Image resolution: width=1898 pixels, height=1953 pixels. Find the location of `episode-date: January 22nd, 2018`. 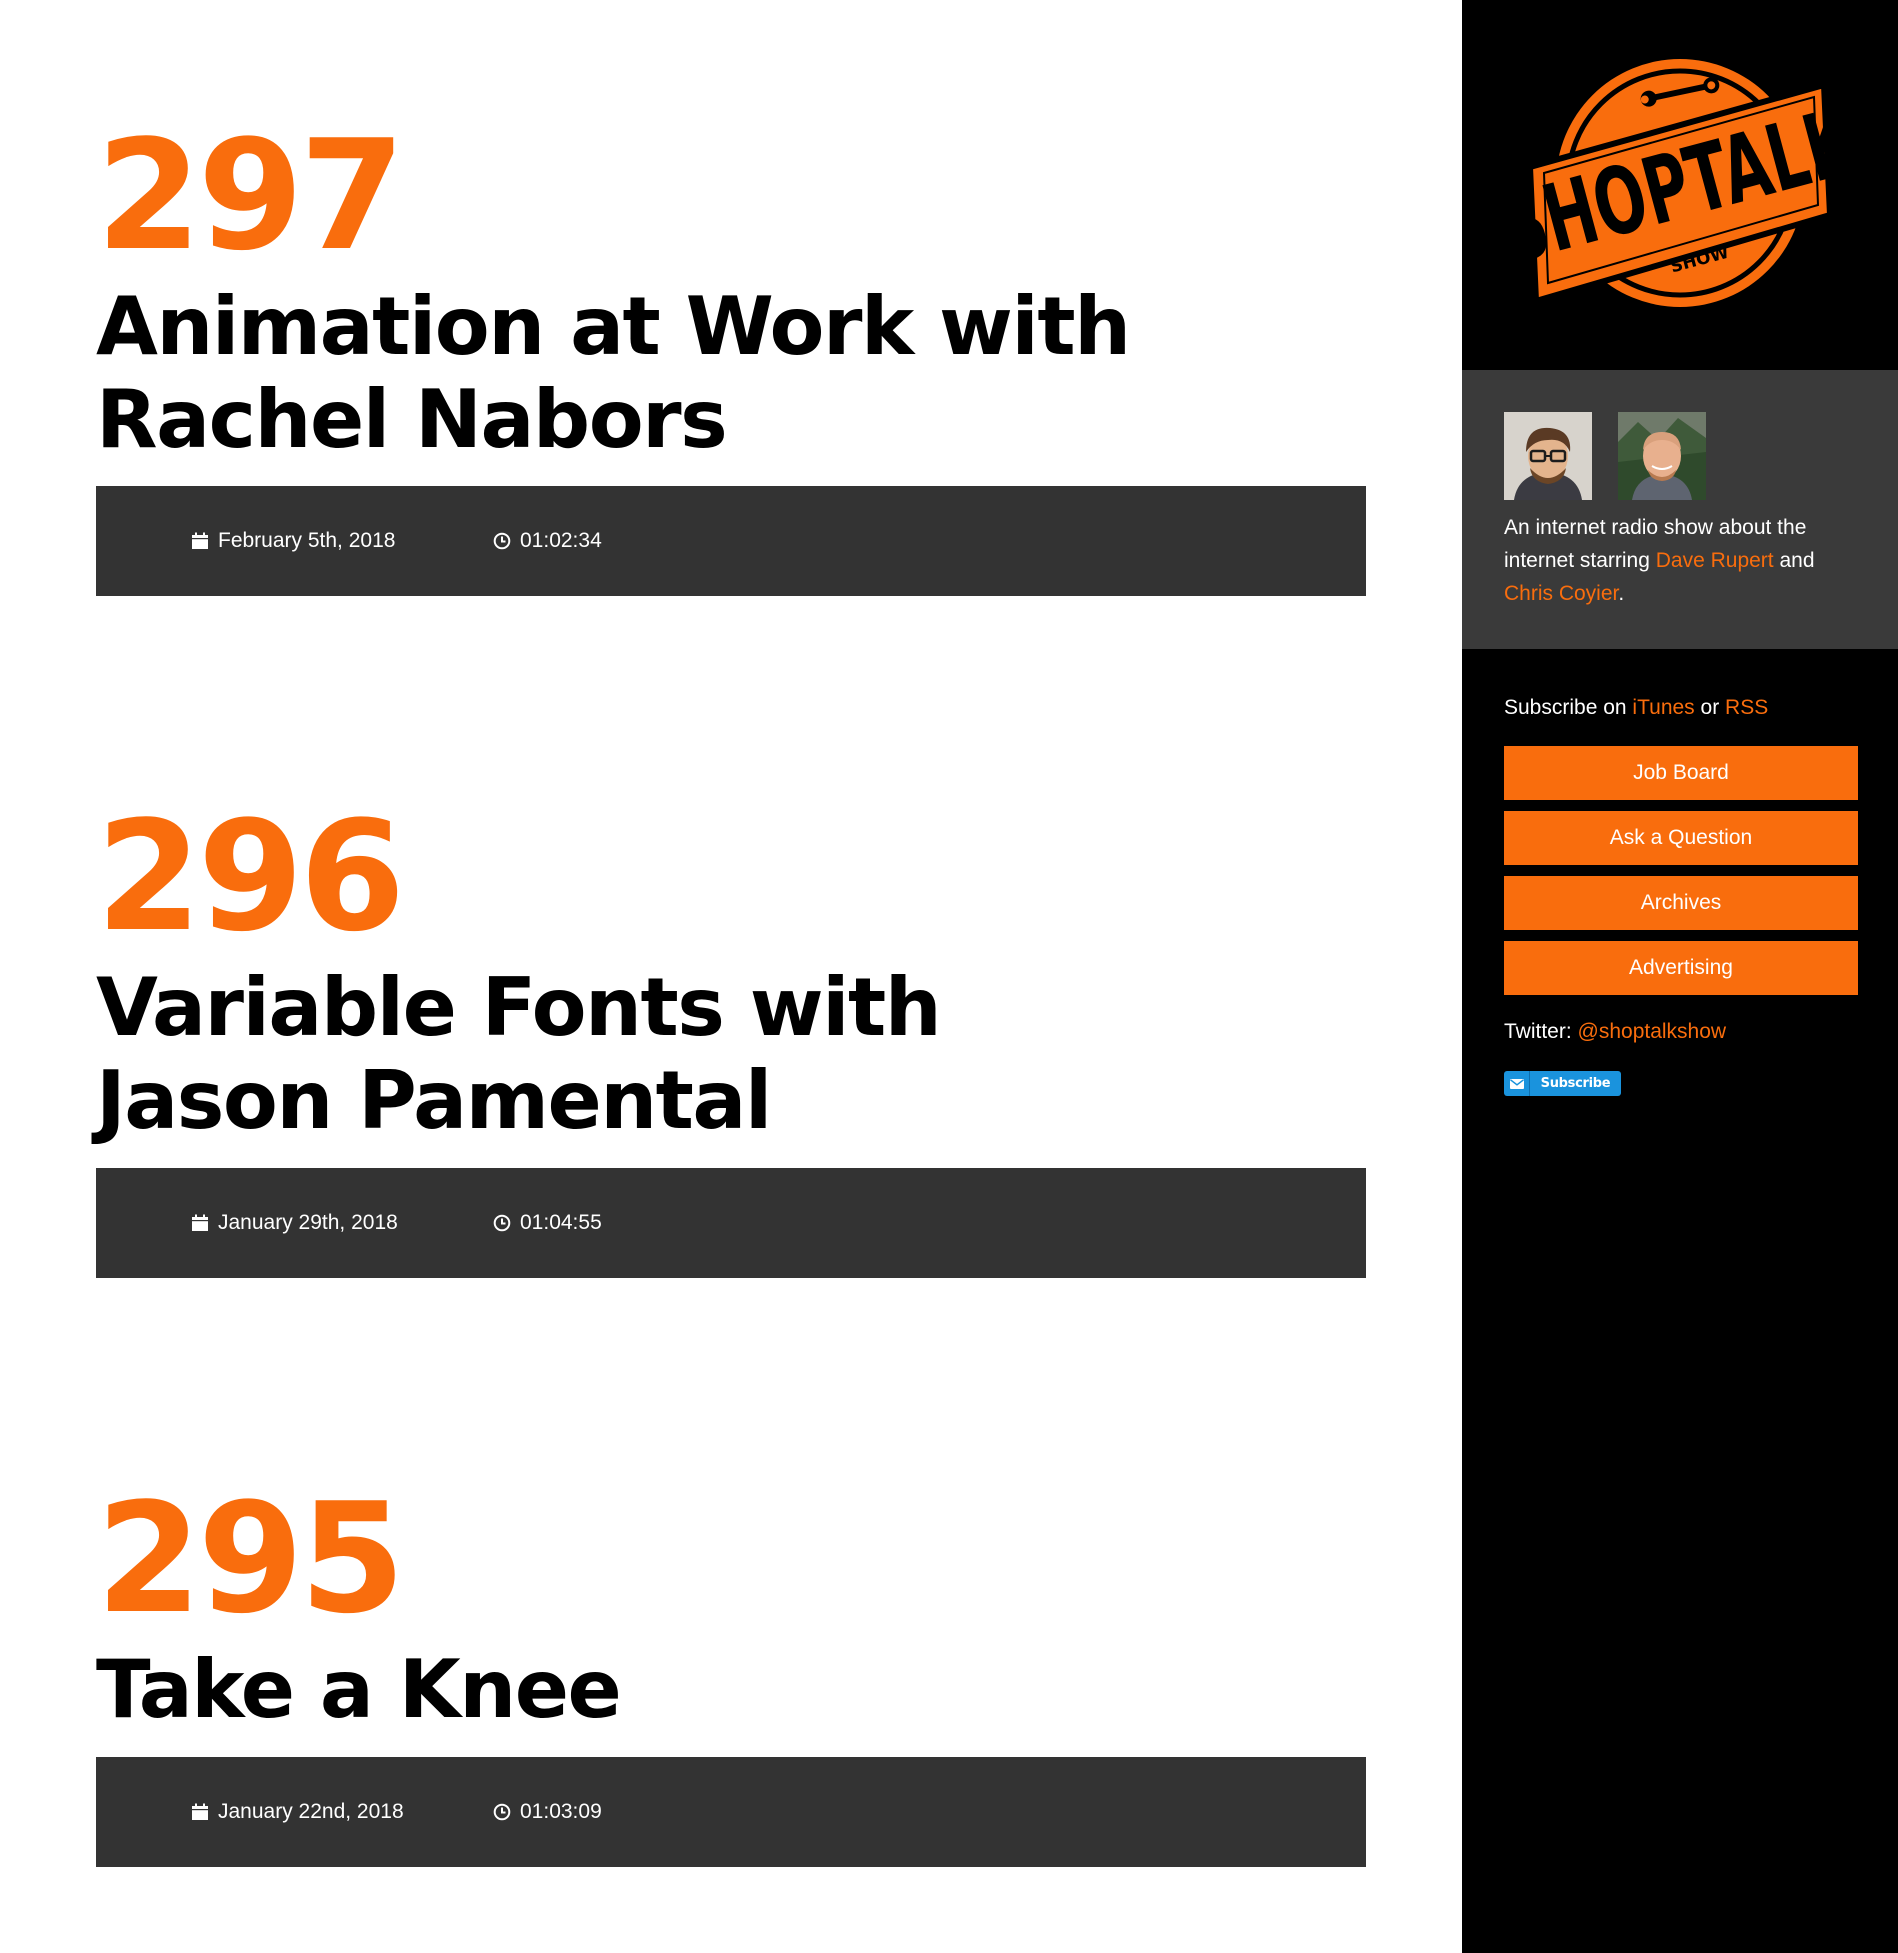

episode-date: January 22nd, 2018 is located at coordinates (342, 1812).